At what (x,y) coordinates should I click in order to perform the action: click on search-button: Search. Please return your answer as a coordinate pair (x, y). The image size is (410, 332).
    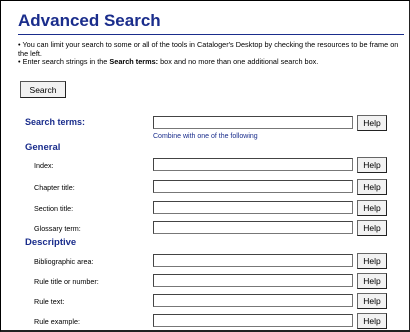
    Looking at the image, I should click on (43, 89).